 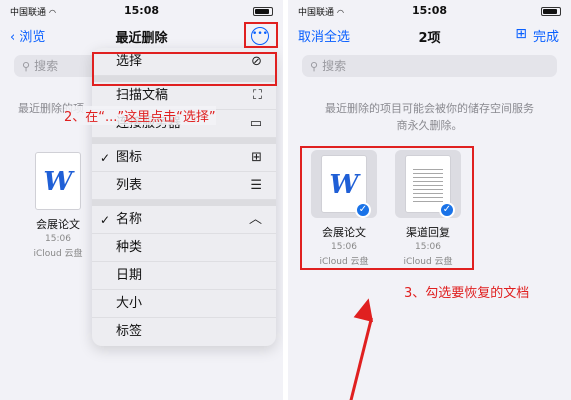 I want to click on file-name: 会展论文, so click(x=58, y=224).